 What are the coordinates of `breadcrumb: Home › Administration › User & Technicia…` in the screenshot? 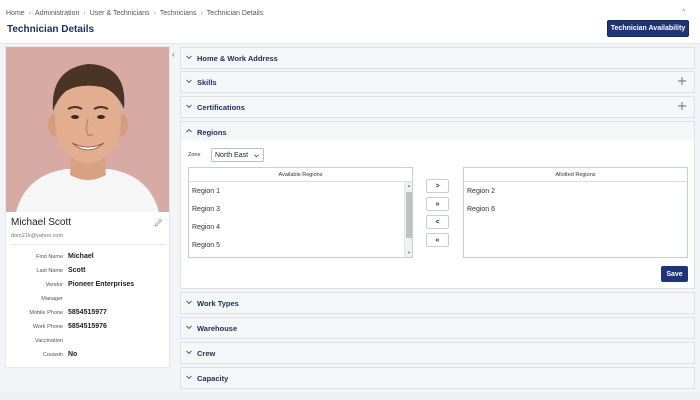 It's located at (134, 13).